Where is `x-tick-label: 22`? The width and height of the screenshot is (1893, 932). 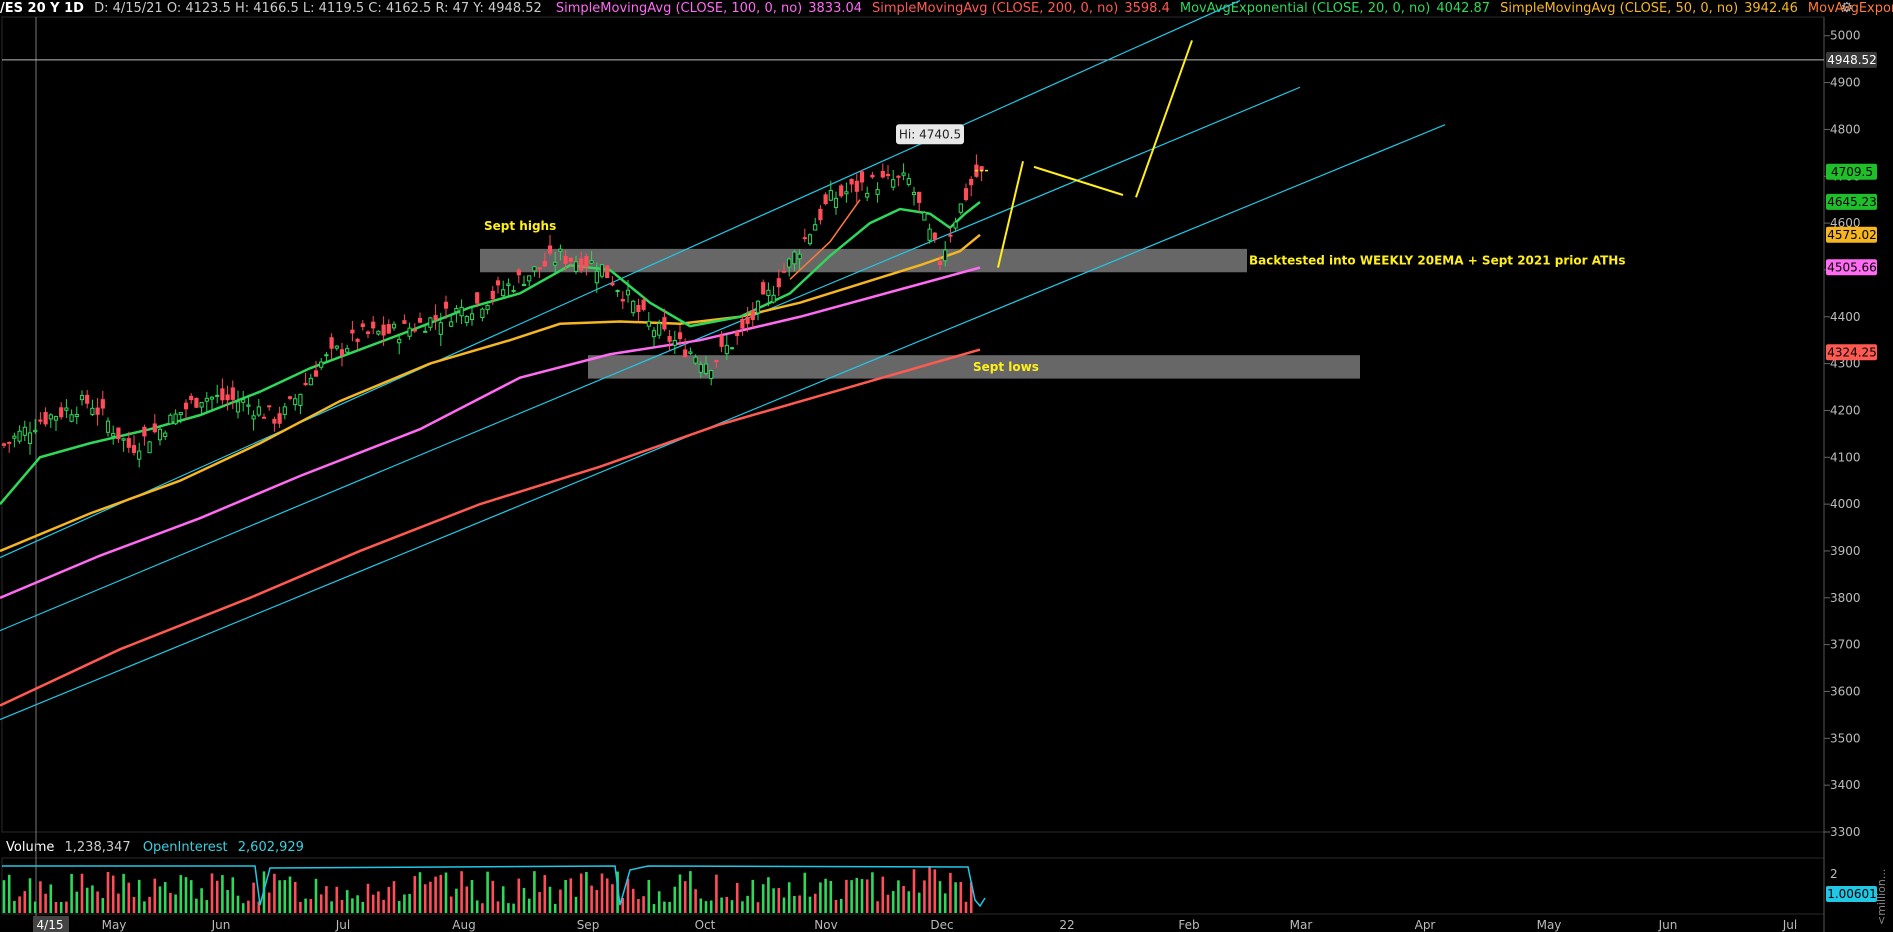 x-tick-label: 22 is located at coordinates (1066, 925).